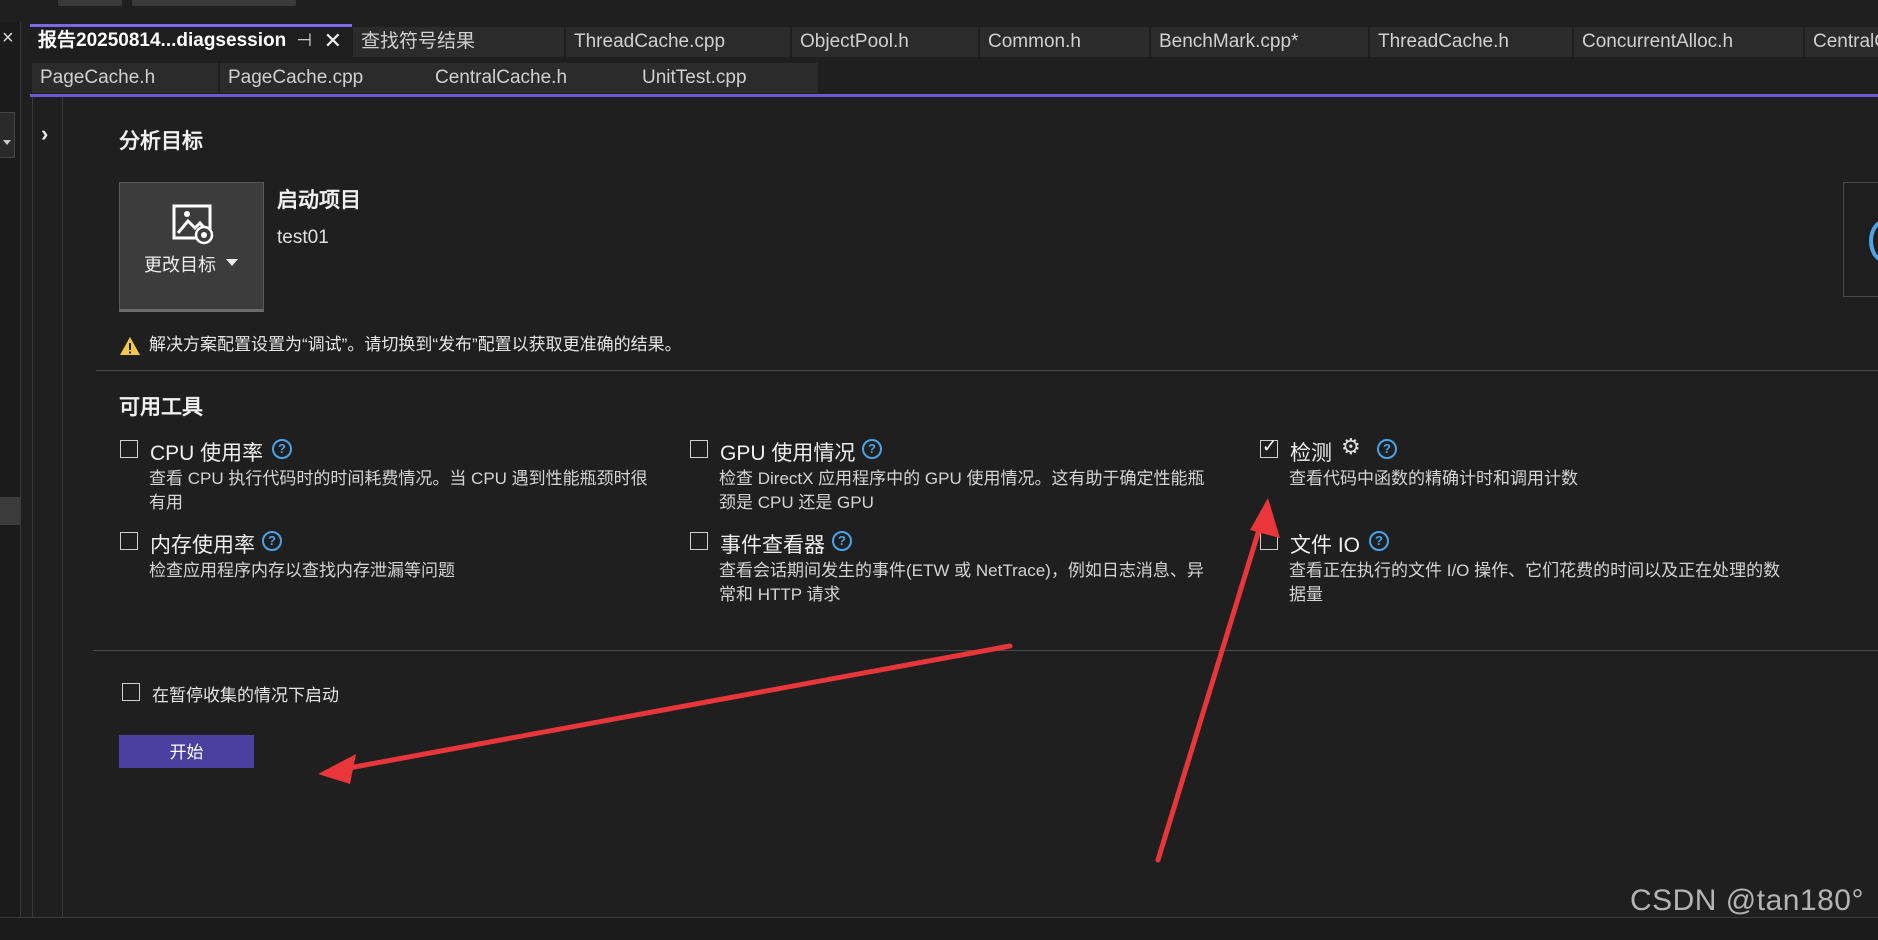 The height and width of the screenshot is (940, 1878). What do you see at coordinates (962, 478) in the screenshot?
I see `tool-description: 检查 DirectX 应用程序中的 GPU 使用情况。这有助于确定性能瓶` at bounding box center [962, 478].